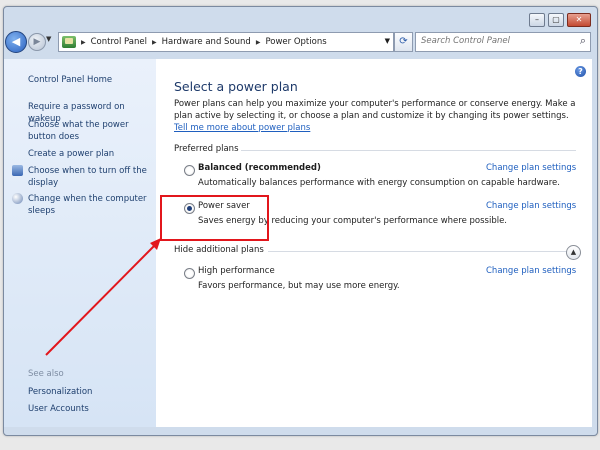  What do you see at coordinates (537, 20) in the screenshot?
I see `minimize-button: –` at bounding box center [537, 20].